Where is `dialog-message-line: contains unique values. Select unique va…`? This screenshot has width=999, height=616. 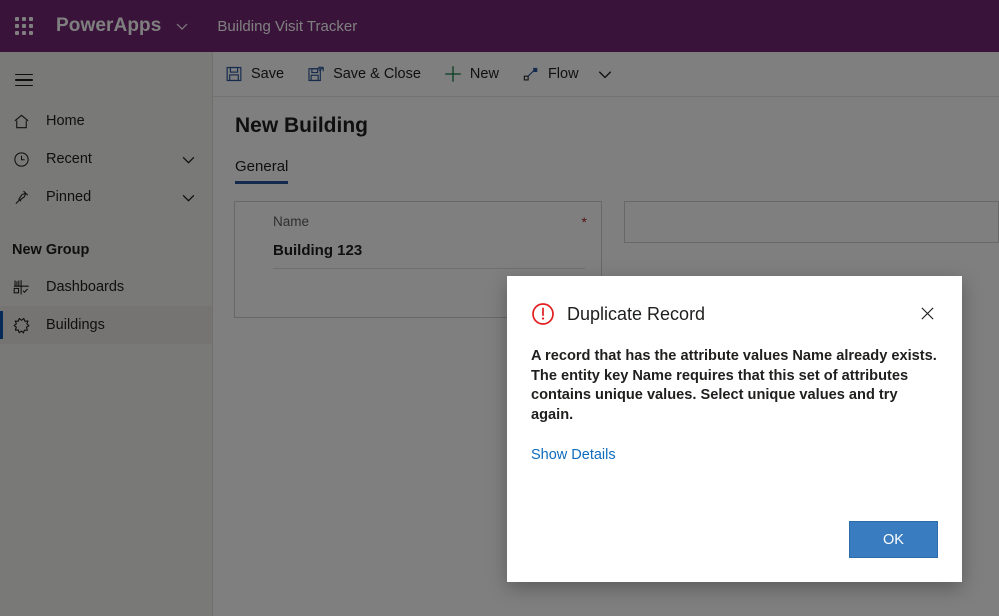 dialog-message-line: contains unique values. Select unique va… is located at coordinates (714, 405).